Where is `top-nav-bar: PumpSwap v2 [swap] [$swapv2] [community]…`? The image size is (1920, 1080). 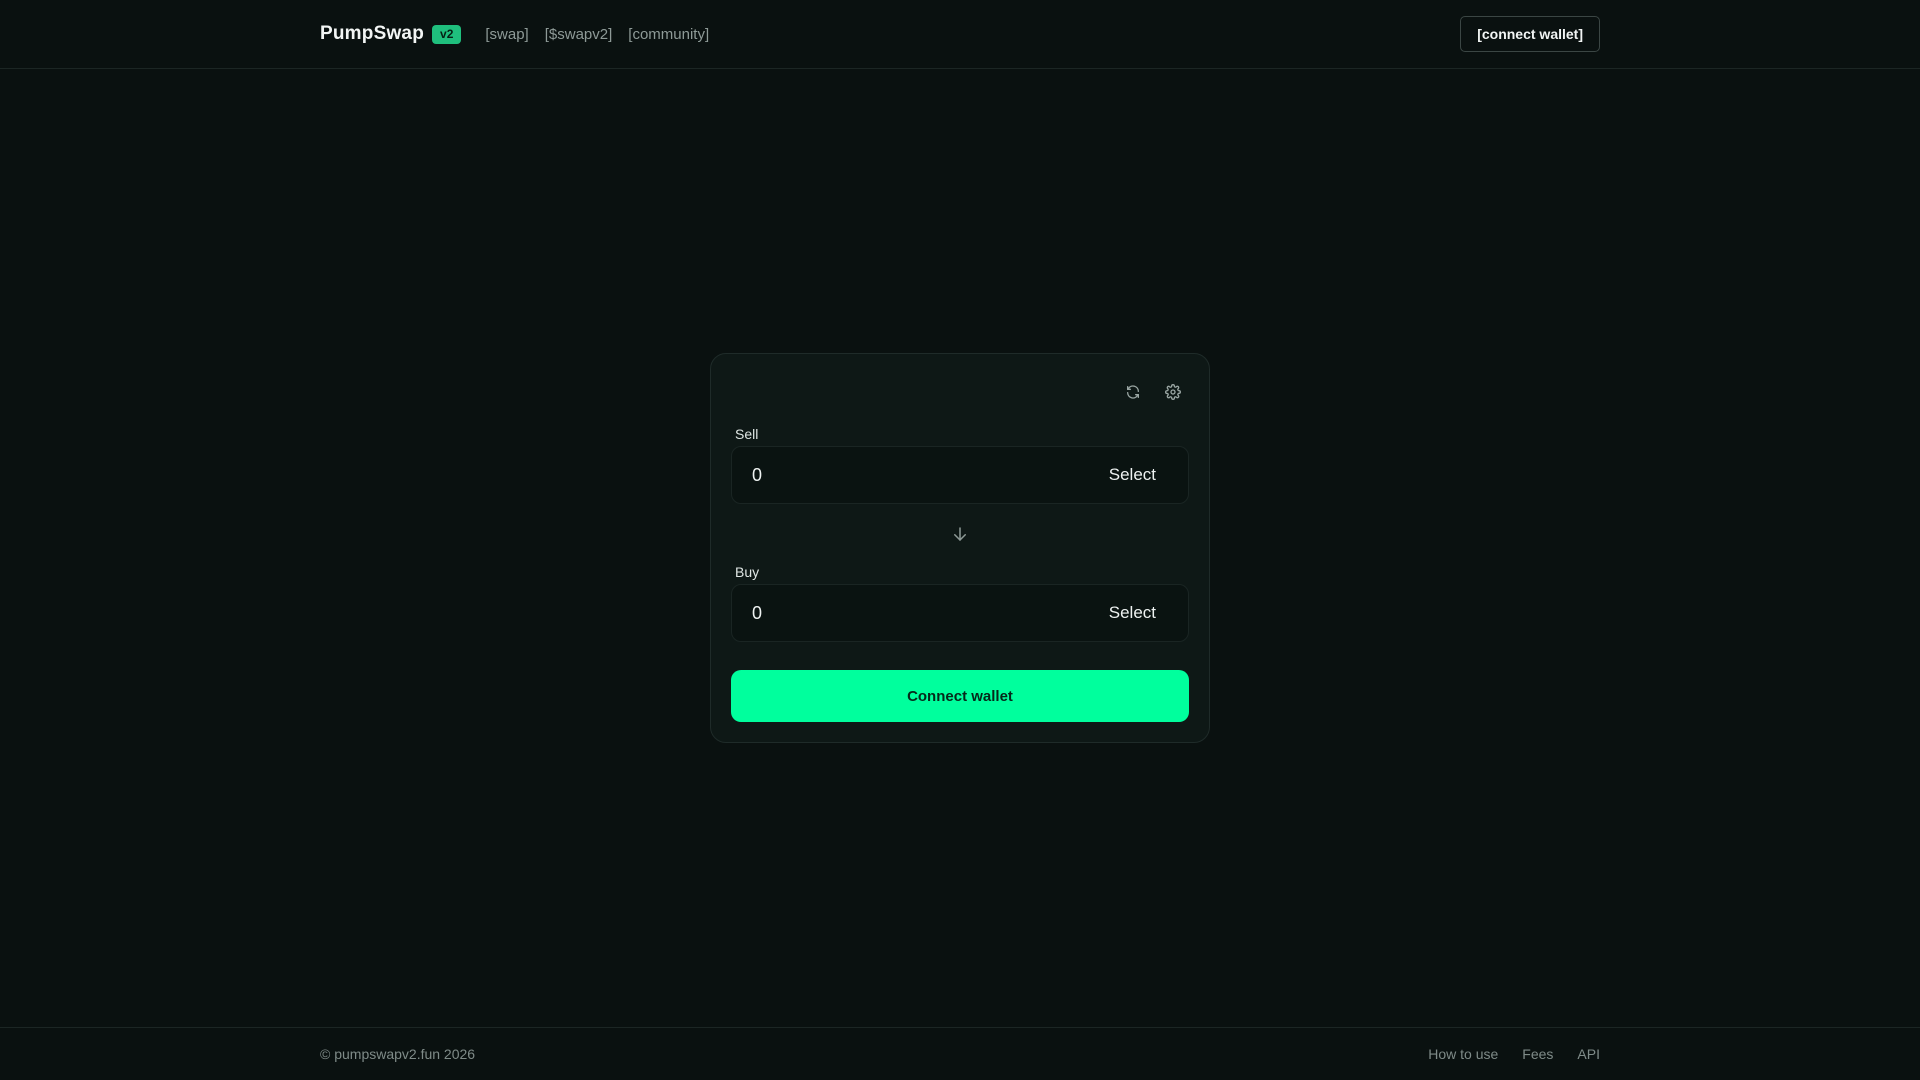 top-nav-bar: PumpSwap v2 [swap] [$swapv2] [community]… is located at coordinates (960, 34).